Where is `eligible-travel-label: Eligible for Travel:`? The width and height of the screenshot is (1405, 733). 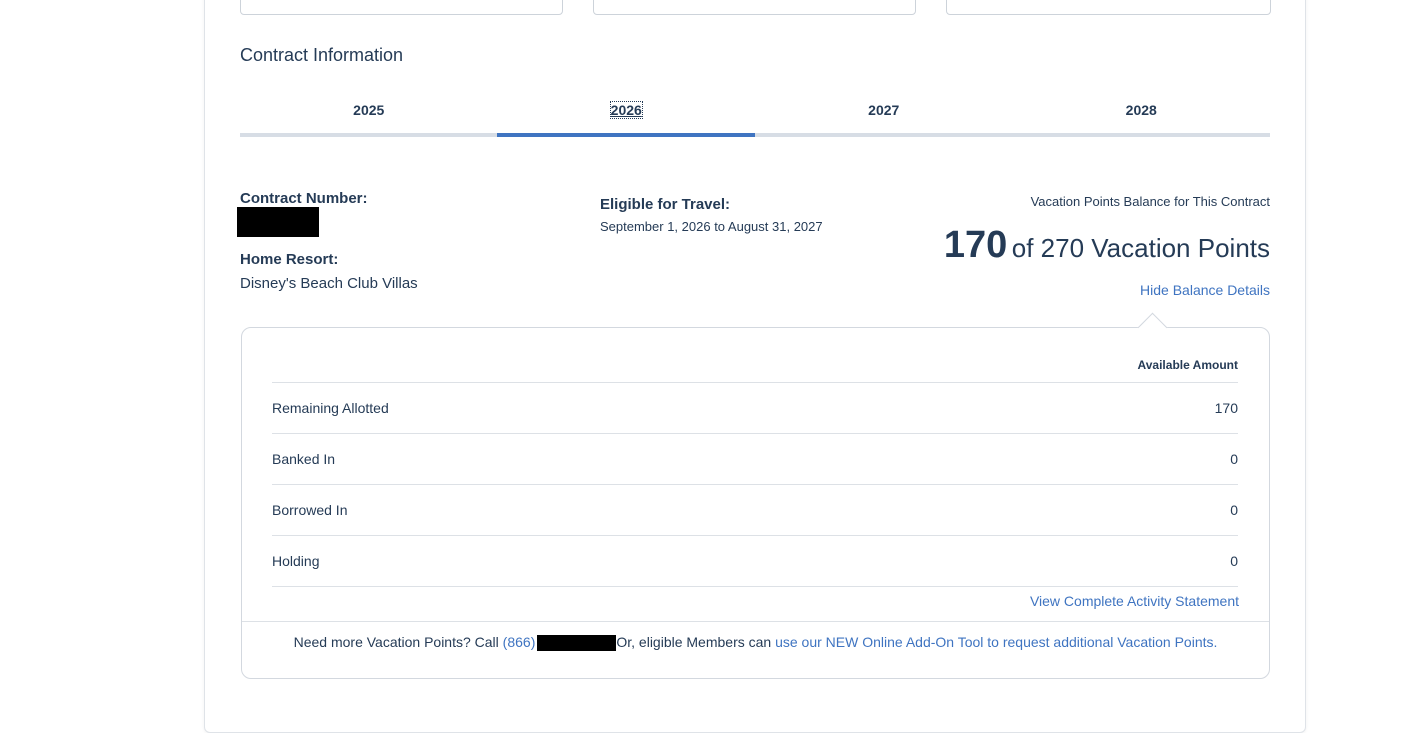
eligible-travel-label: Eligible for Travel: is located at coordinates (665, 204).